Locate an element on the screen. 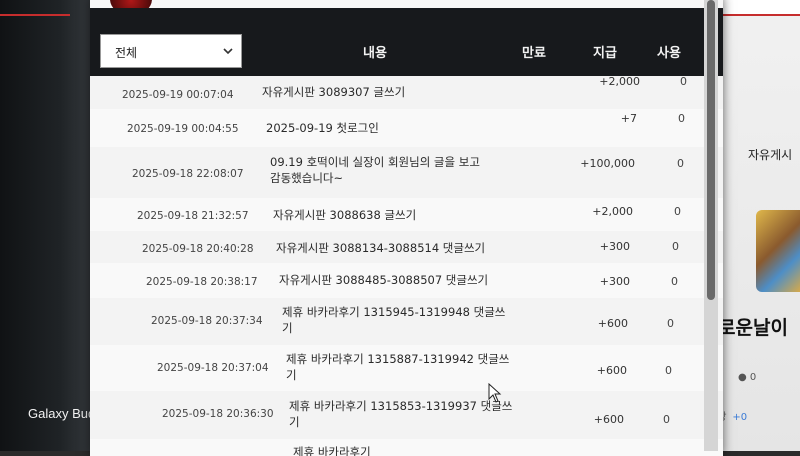 The height and width of the screenshot is (456, 800). row-content: 제휴 바카라후기 1315887-1319942 댓글쓰 is located at coordinates (398, 359).